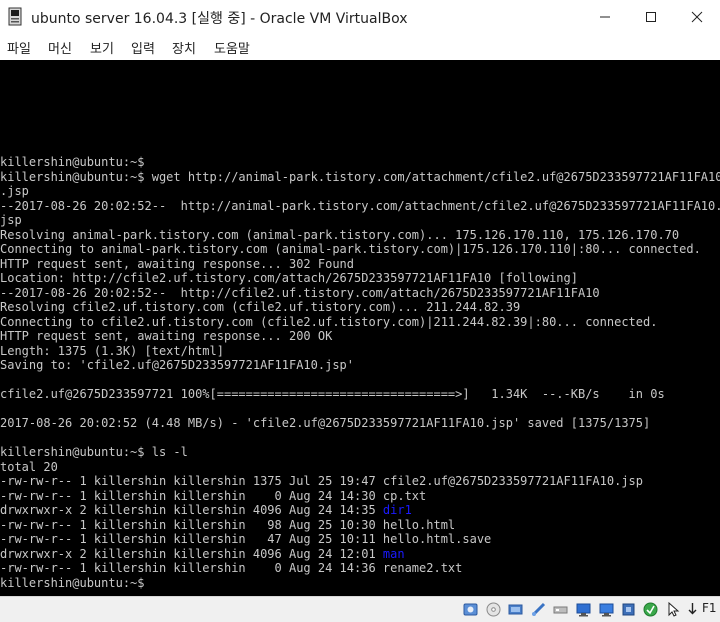 Image resolution: width=720 pixels, height=622 pixels. Describe the element at coordinates (29, 466) in the screenshot. I see `terminal-line: total 20` at that location.